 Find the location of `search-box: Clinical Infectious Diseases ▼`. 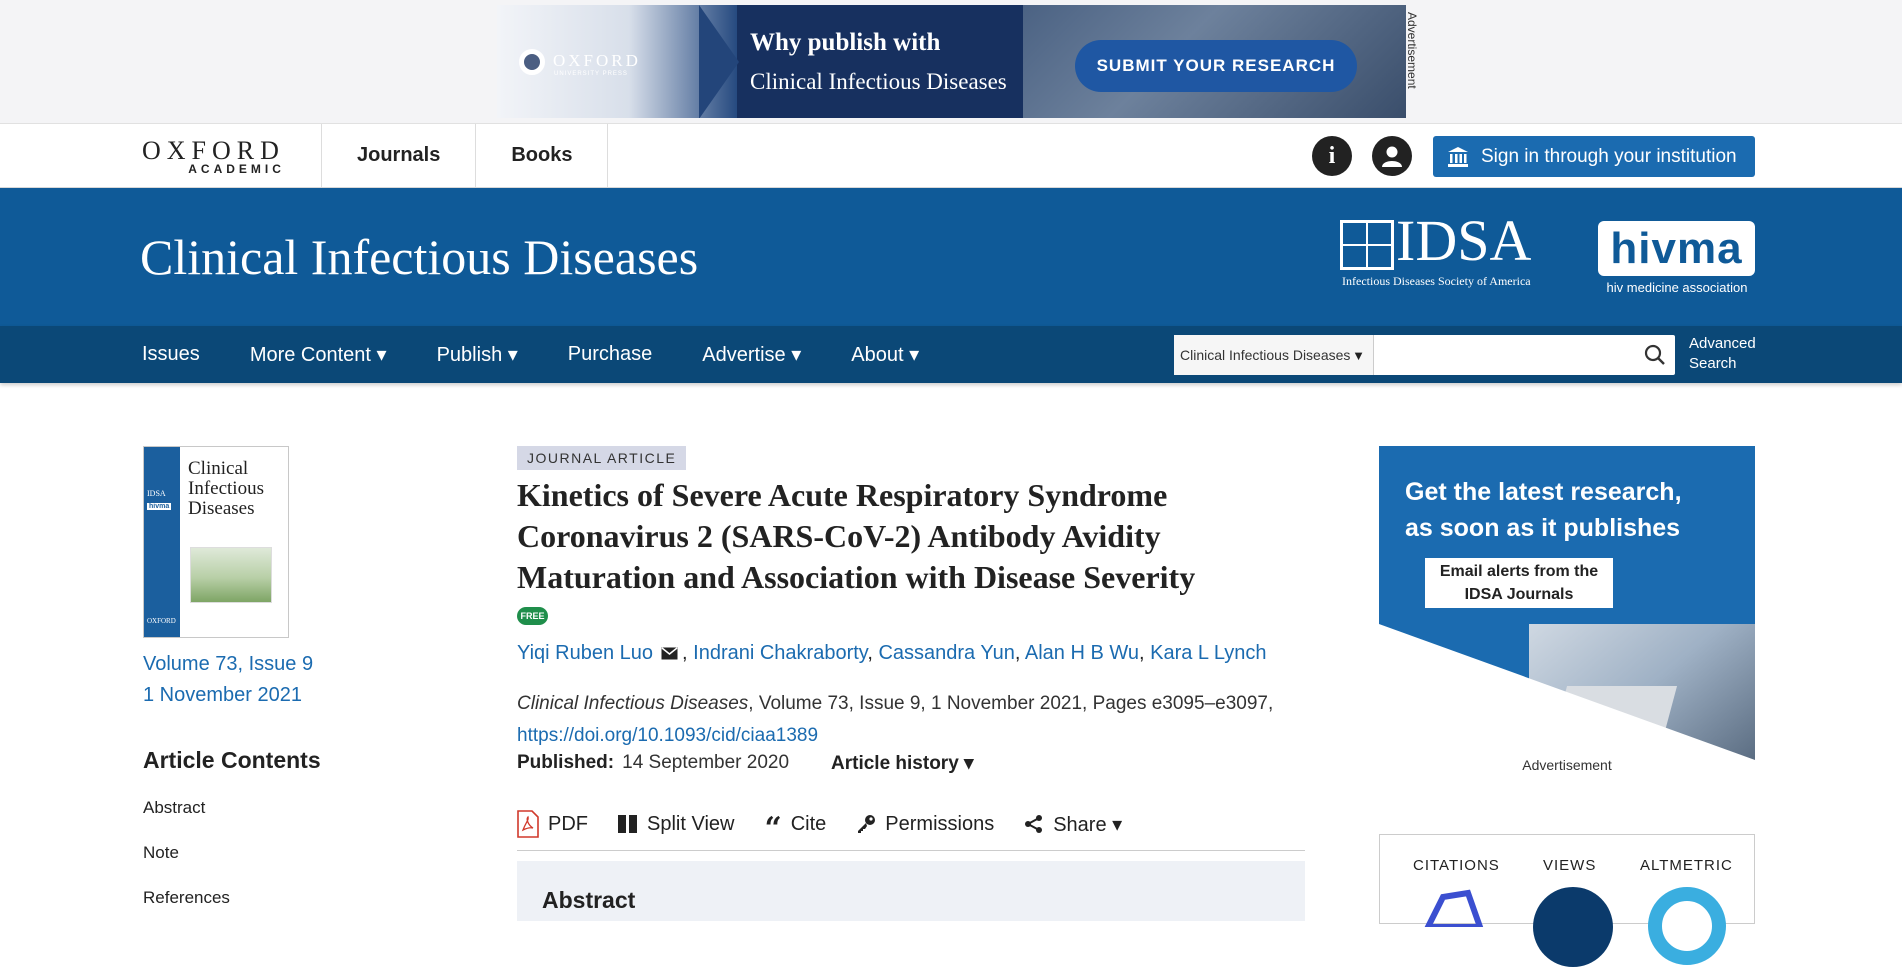

search-box: Clinical Infectious Diseases ▼ is located at coordinates (1424, 355).